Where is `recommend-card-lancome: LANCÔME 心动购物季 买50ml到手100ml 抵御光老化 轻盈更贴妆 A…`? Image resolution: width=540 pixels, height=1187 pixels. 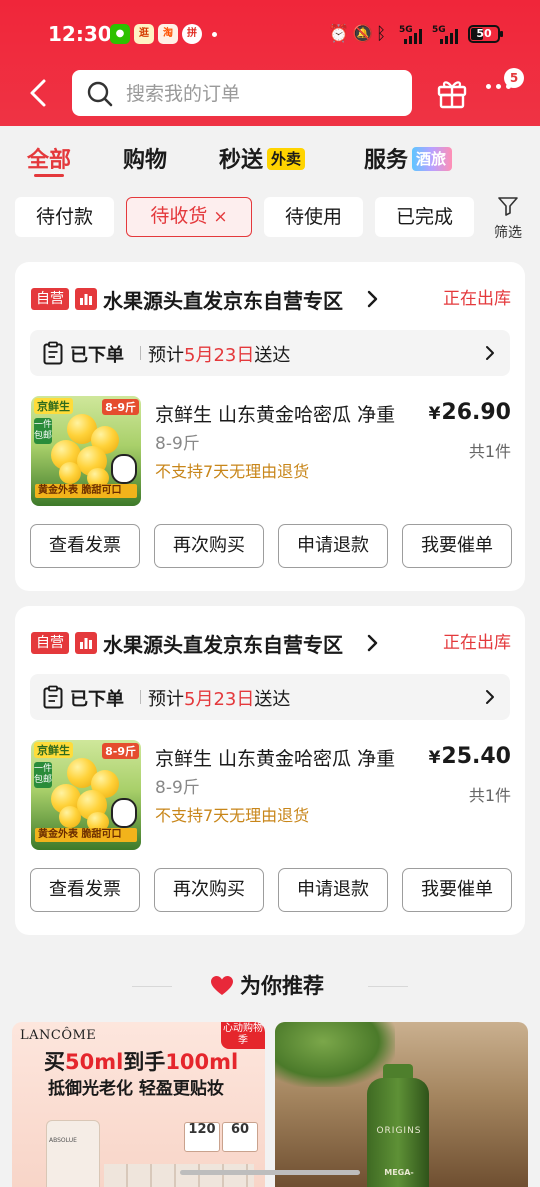 recommend-card-lancome: LANCÔME 心动购物季 买50ml到手100ml 抵御光老化 轻盈更贴妆 A… is located at coordinates (138, 1104).